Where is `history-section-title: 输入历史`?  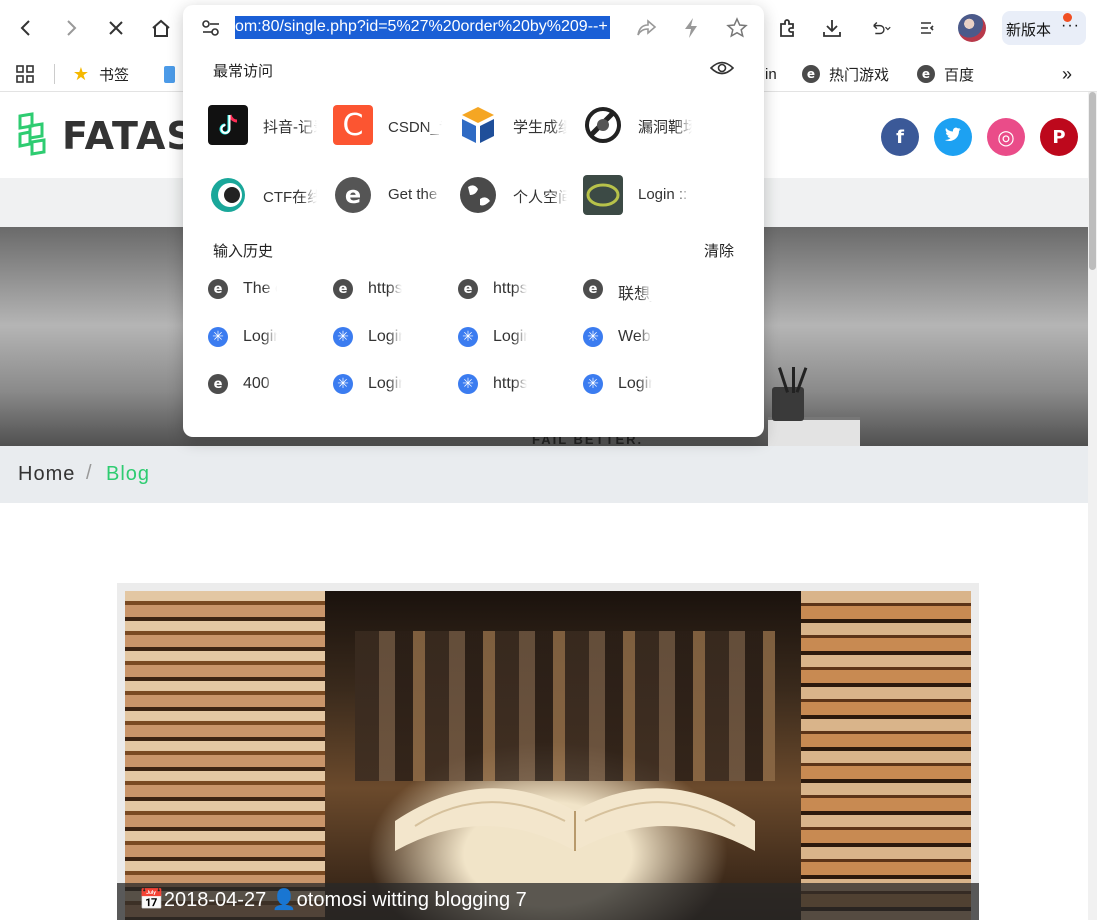
history-section-title: 输入历史 is located at coordinates (243, 251).